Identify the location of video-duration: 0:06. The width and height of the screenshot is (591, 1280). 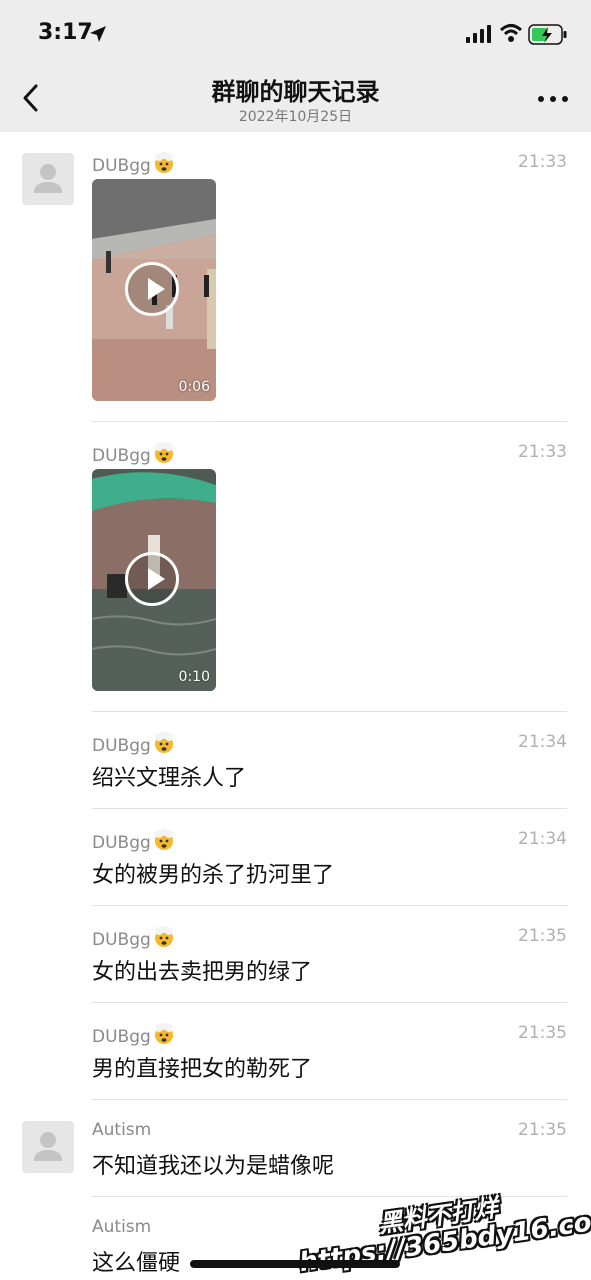
(194, 387).